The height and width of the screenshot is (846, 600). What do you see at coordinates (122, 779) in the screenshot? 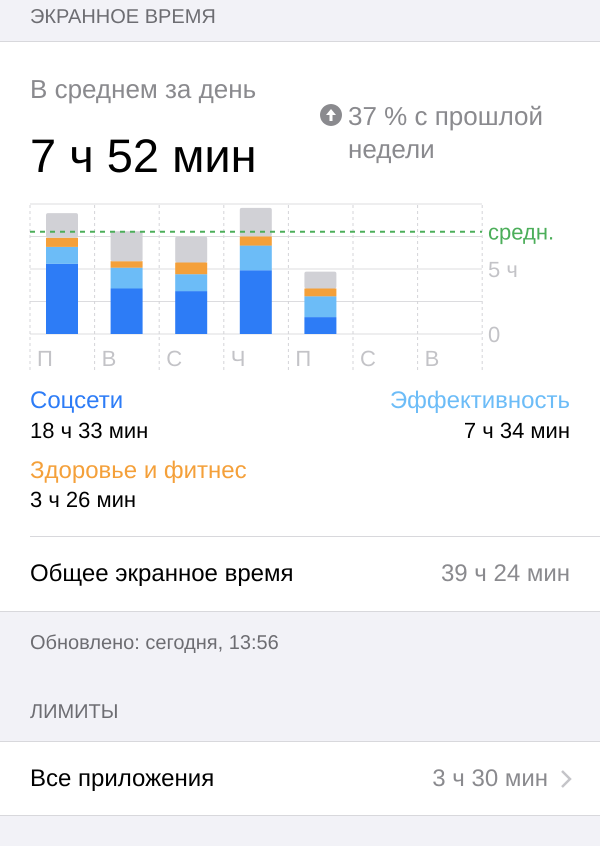
I see `limit-label: Все приложения` at bounding box center [122, 779].